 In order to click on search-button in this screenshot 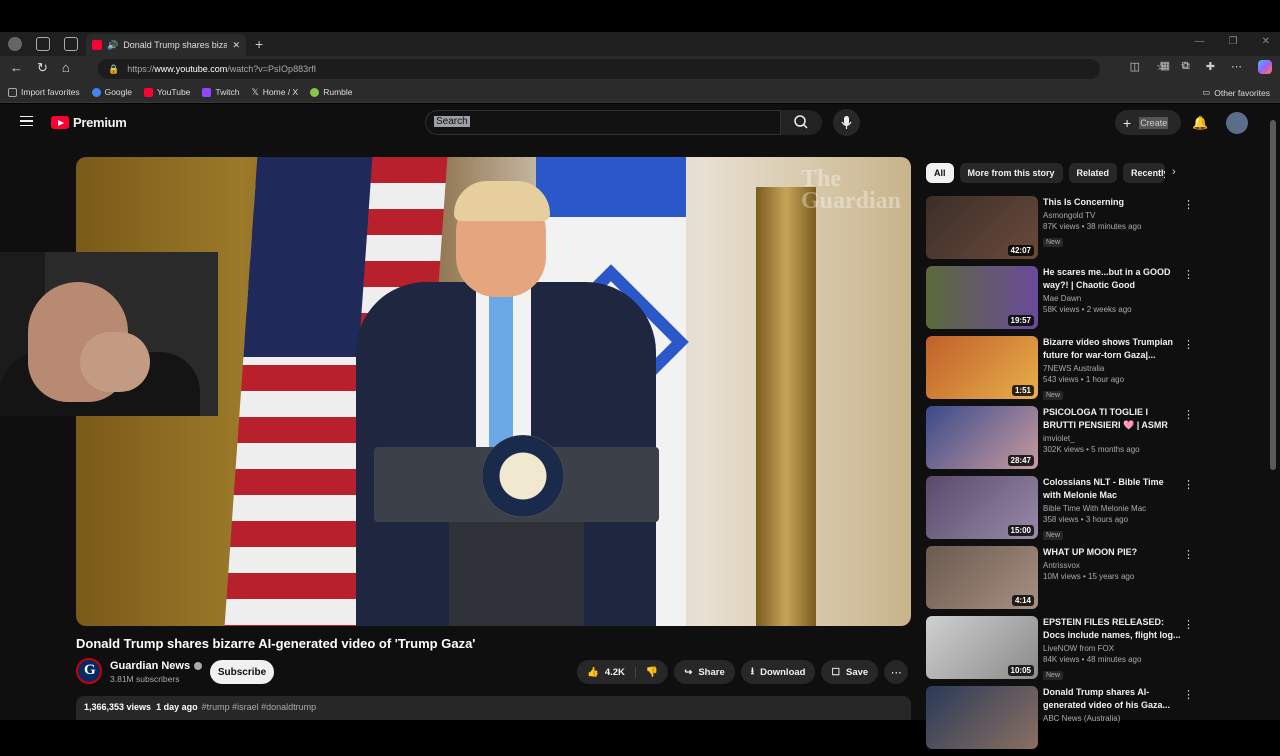, I will do `click(801, 122)`.